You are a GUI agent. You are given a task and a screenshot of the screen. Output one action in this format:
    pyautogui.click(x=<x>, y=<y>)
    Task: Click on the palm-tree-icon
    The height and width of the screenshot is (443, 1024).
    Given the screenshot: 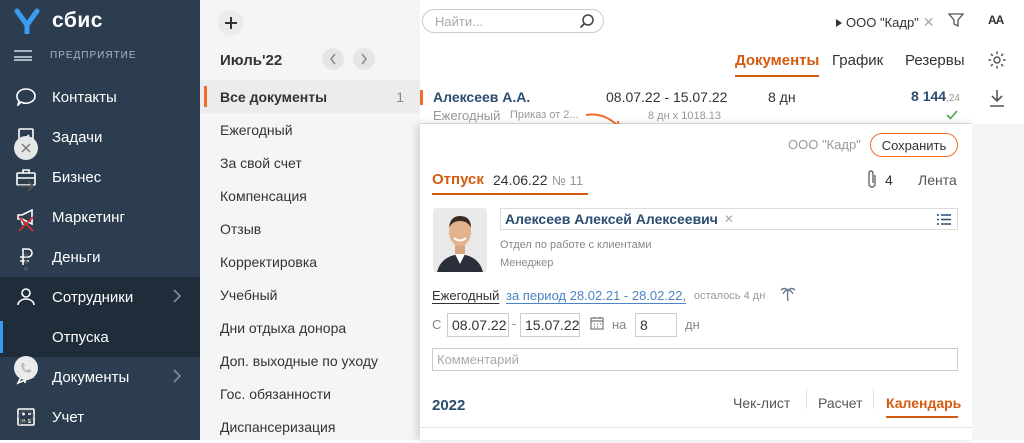 What is the action you would take?
    pyautogui.click(x=788, y=293)
    